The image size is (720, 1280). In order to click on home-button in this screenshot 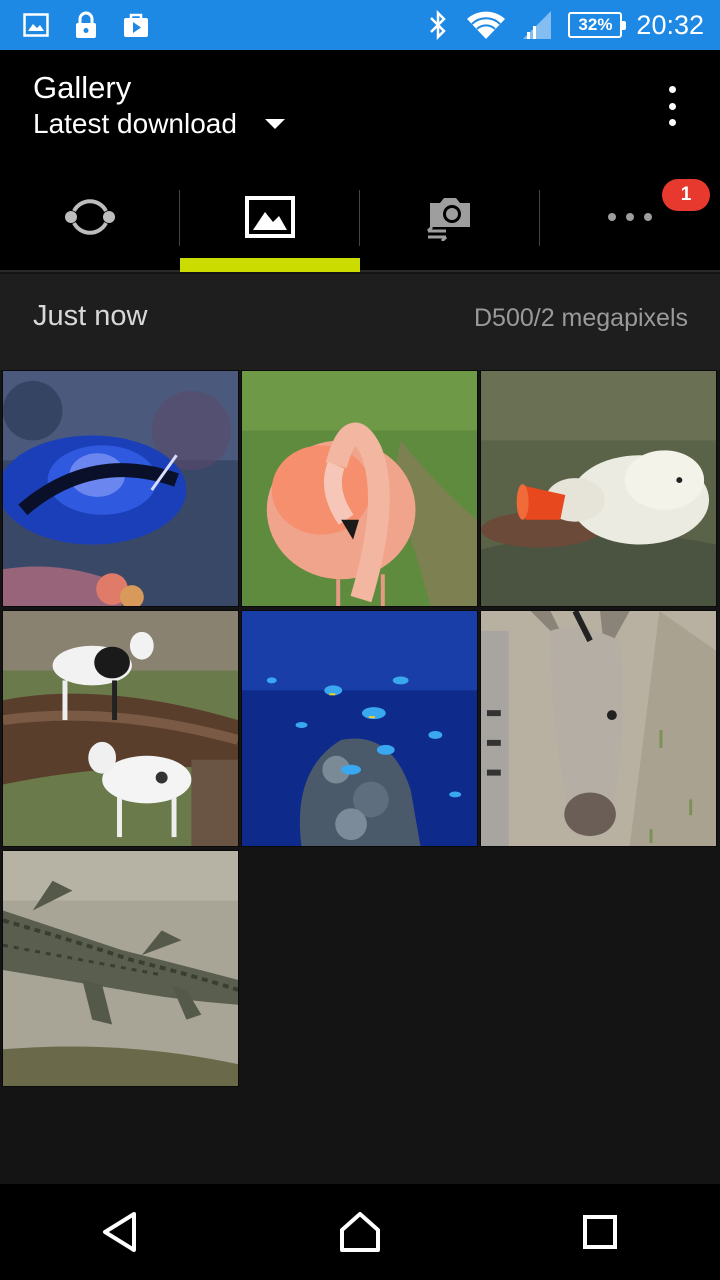, I will do `click(360, 1232)`.